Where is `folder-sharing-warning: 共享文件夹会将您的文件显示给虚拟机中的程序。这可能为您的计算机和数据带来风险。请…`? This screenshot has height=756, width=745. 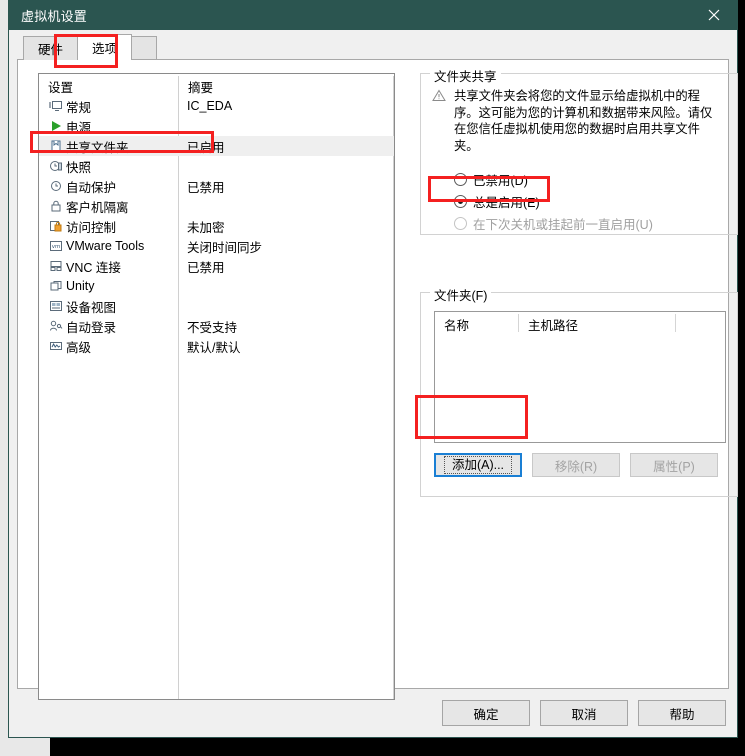
folder-sharing-warning: 共享文件夹会将您的文件显示给虚拟机中的程序。这可能为您的计算机和数据带来风险。请… is located at coordinates (577, 121).